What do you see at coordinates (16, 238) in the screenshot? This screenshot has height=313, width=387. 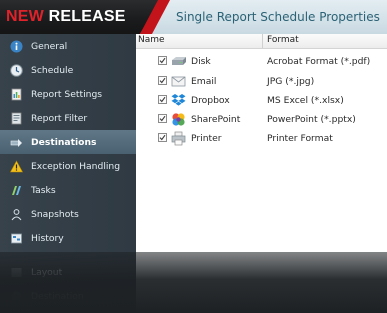 I see `history-icon` at bounding box center [16, 238].